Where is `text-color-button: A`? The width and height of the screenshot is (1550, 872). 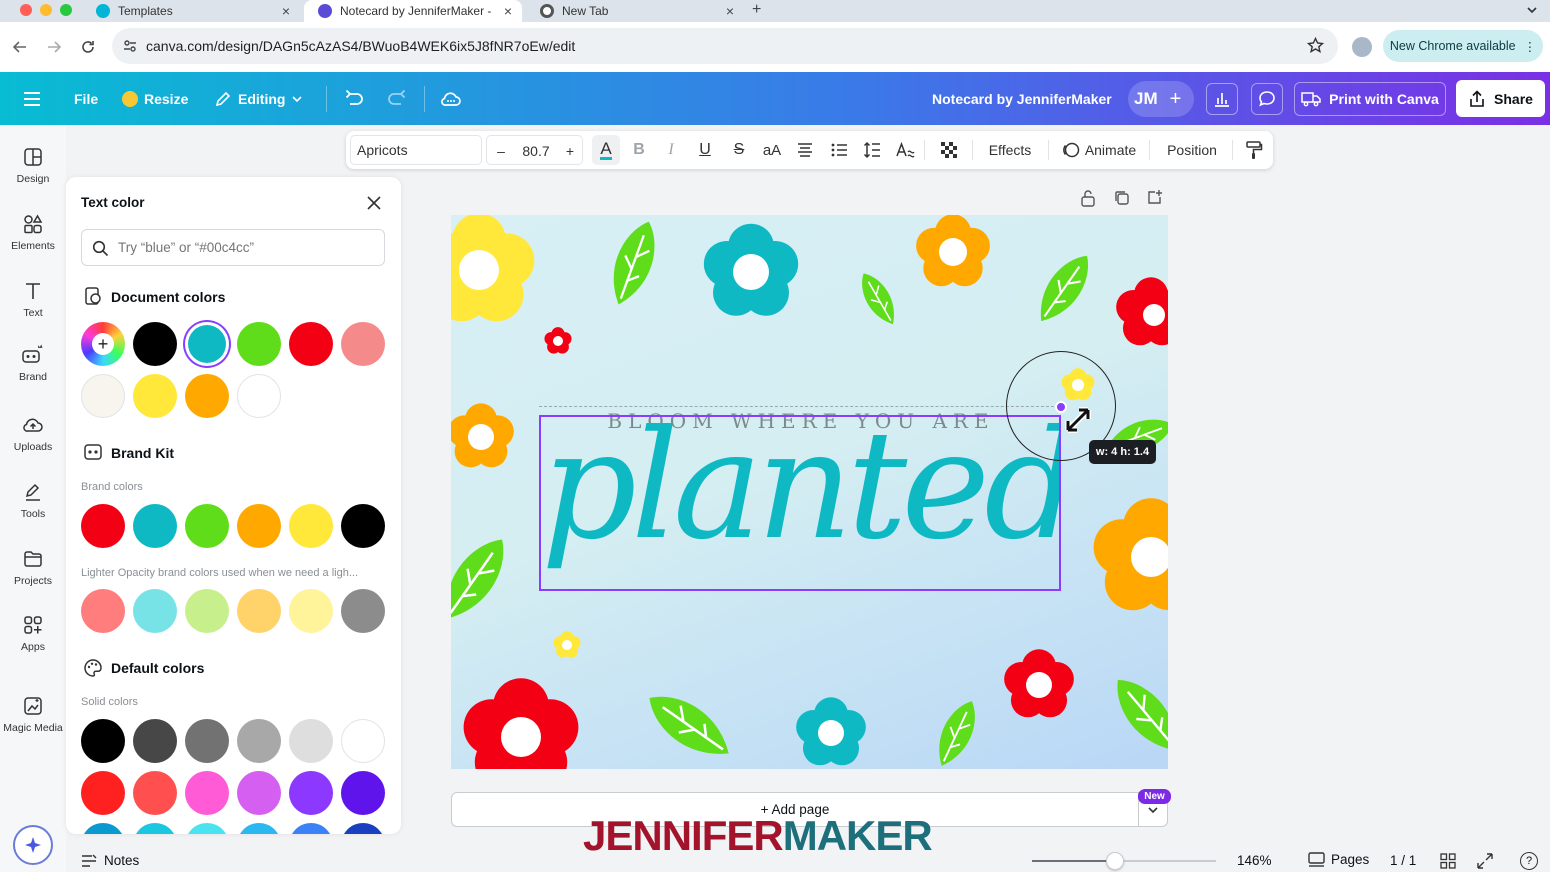
text-color-button: A is located at coordinates (606, 150).